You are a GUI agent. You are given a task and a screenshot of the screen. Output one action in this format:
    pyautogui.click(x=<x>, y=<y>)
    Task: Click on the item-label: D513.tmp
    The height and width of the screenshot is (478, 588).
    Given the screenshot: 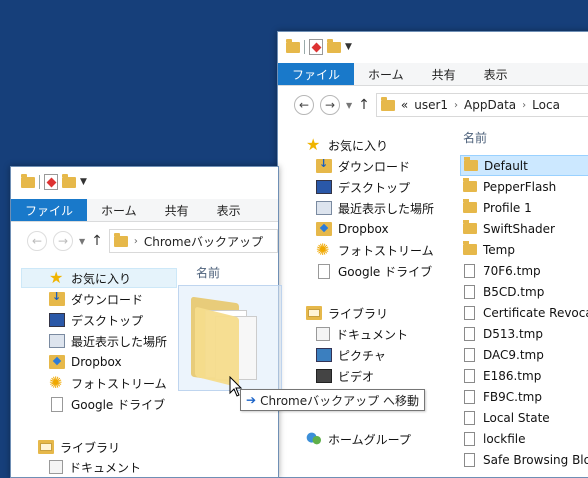 What is the action you would take?
    pyautogui.click(x=513, y=333)
    